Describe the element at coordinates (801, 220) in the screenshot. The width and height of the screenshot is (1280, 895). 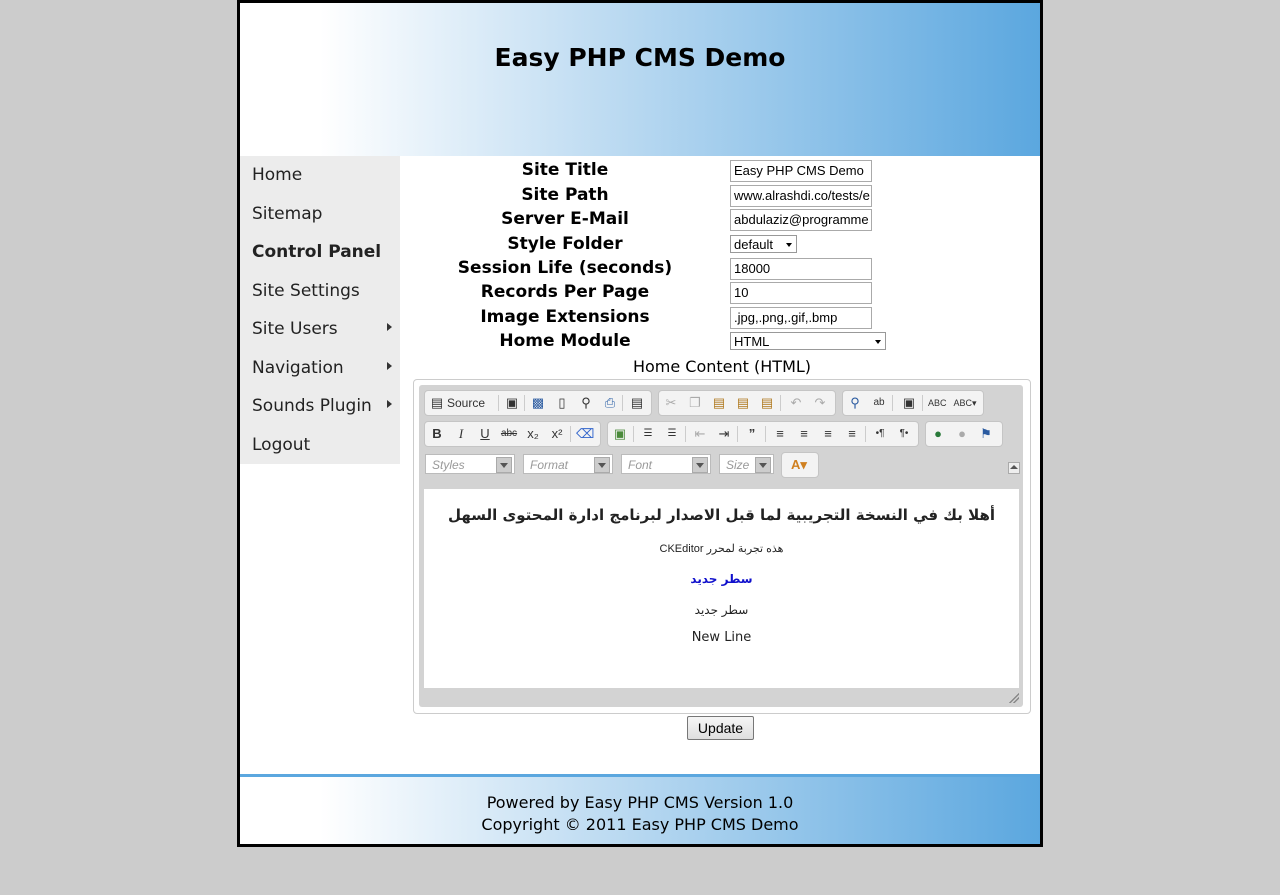
I see `server-email-input: abdulaziz@programme` at that location.